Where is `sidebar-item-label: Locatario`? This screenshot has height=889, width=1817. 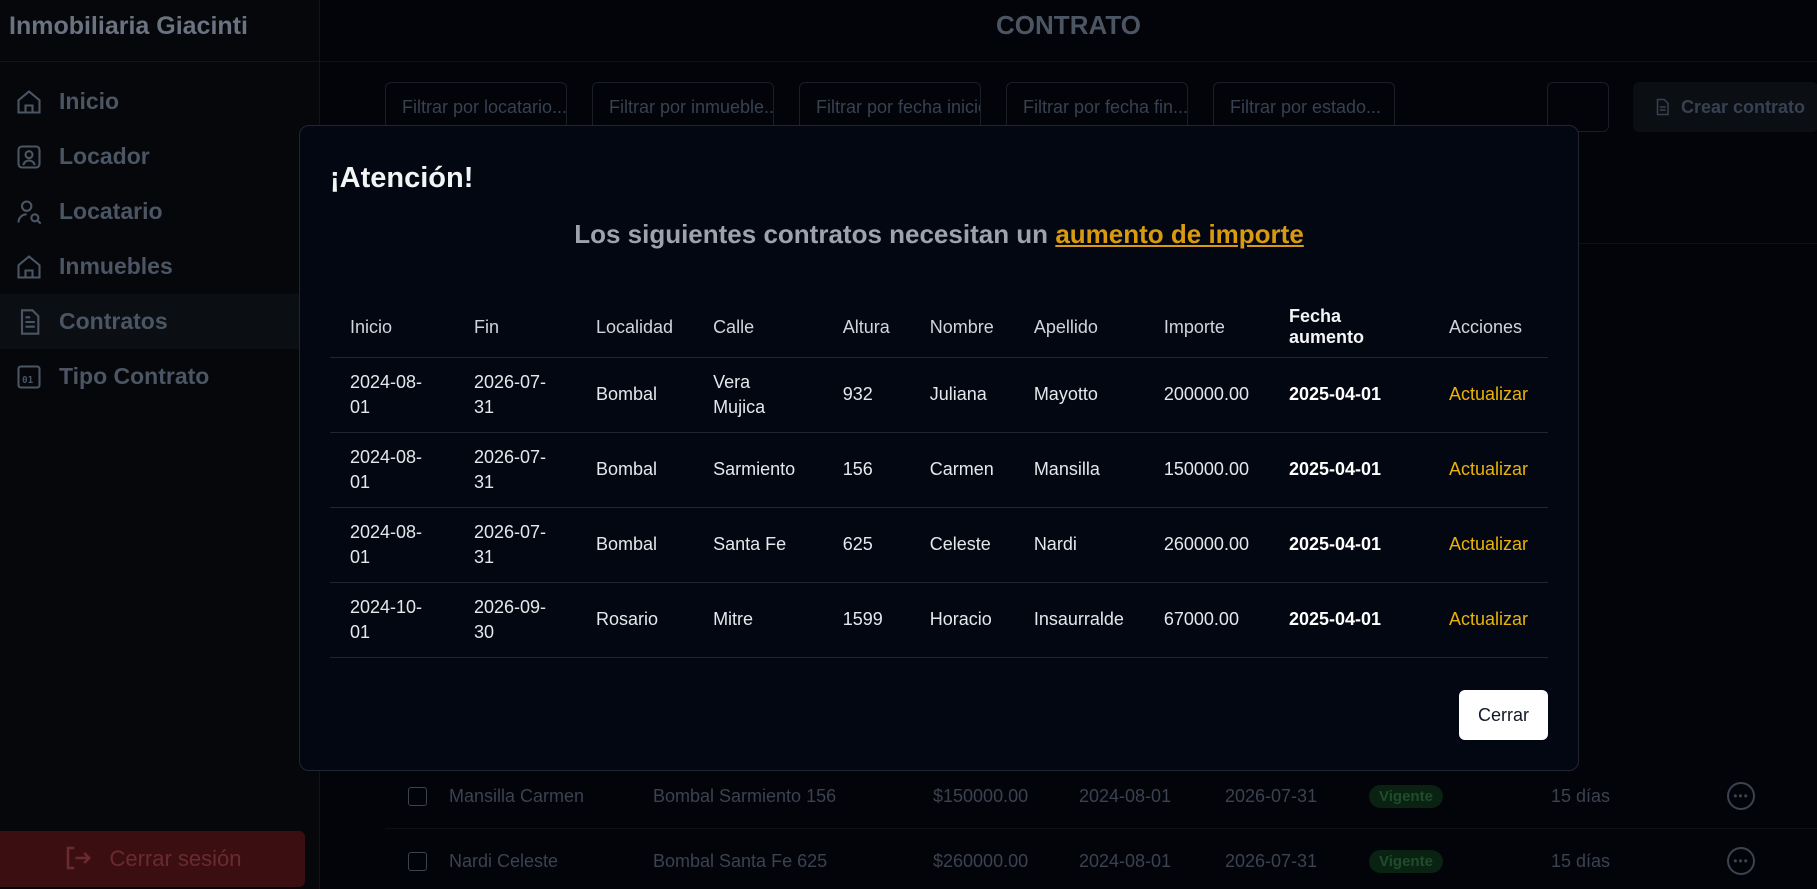
sidebar-item-label: Locatario is located at coordinates (111, 211).